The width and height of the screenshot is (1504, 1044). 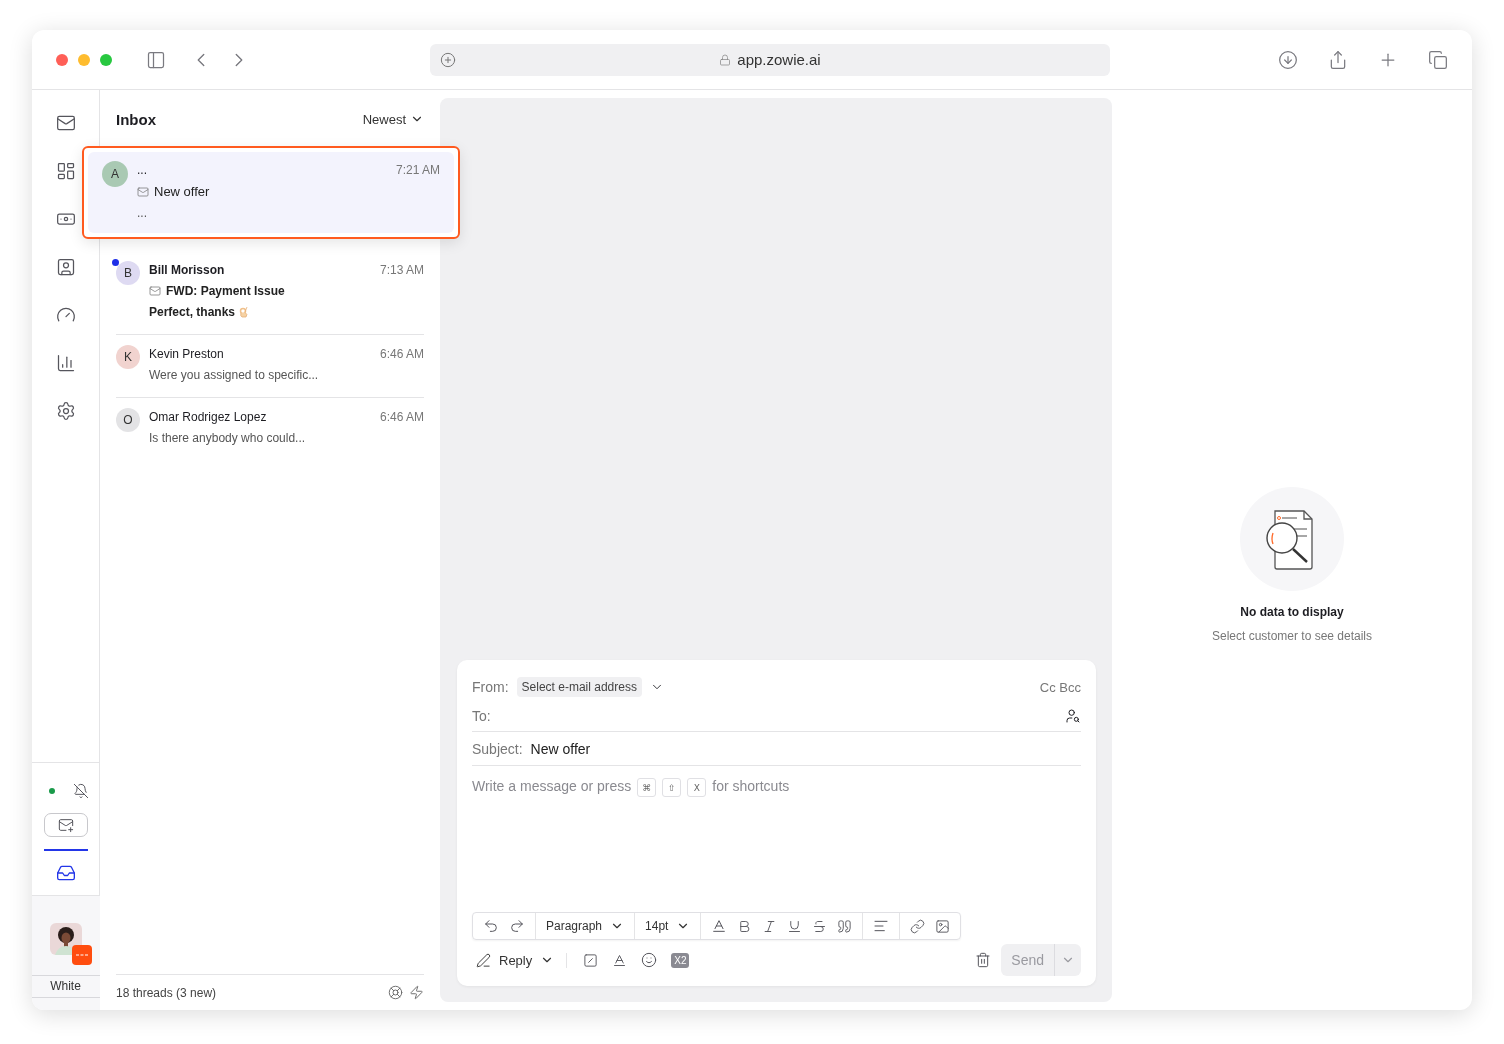 I want to click on thread-count: 18 threads (3 new), so click(x=166, y=992).